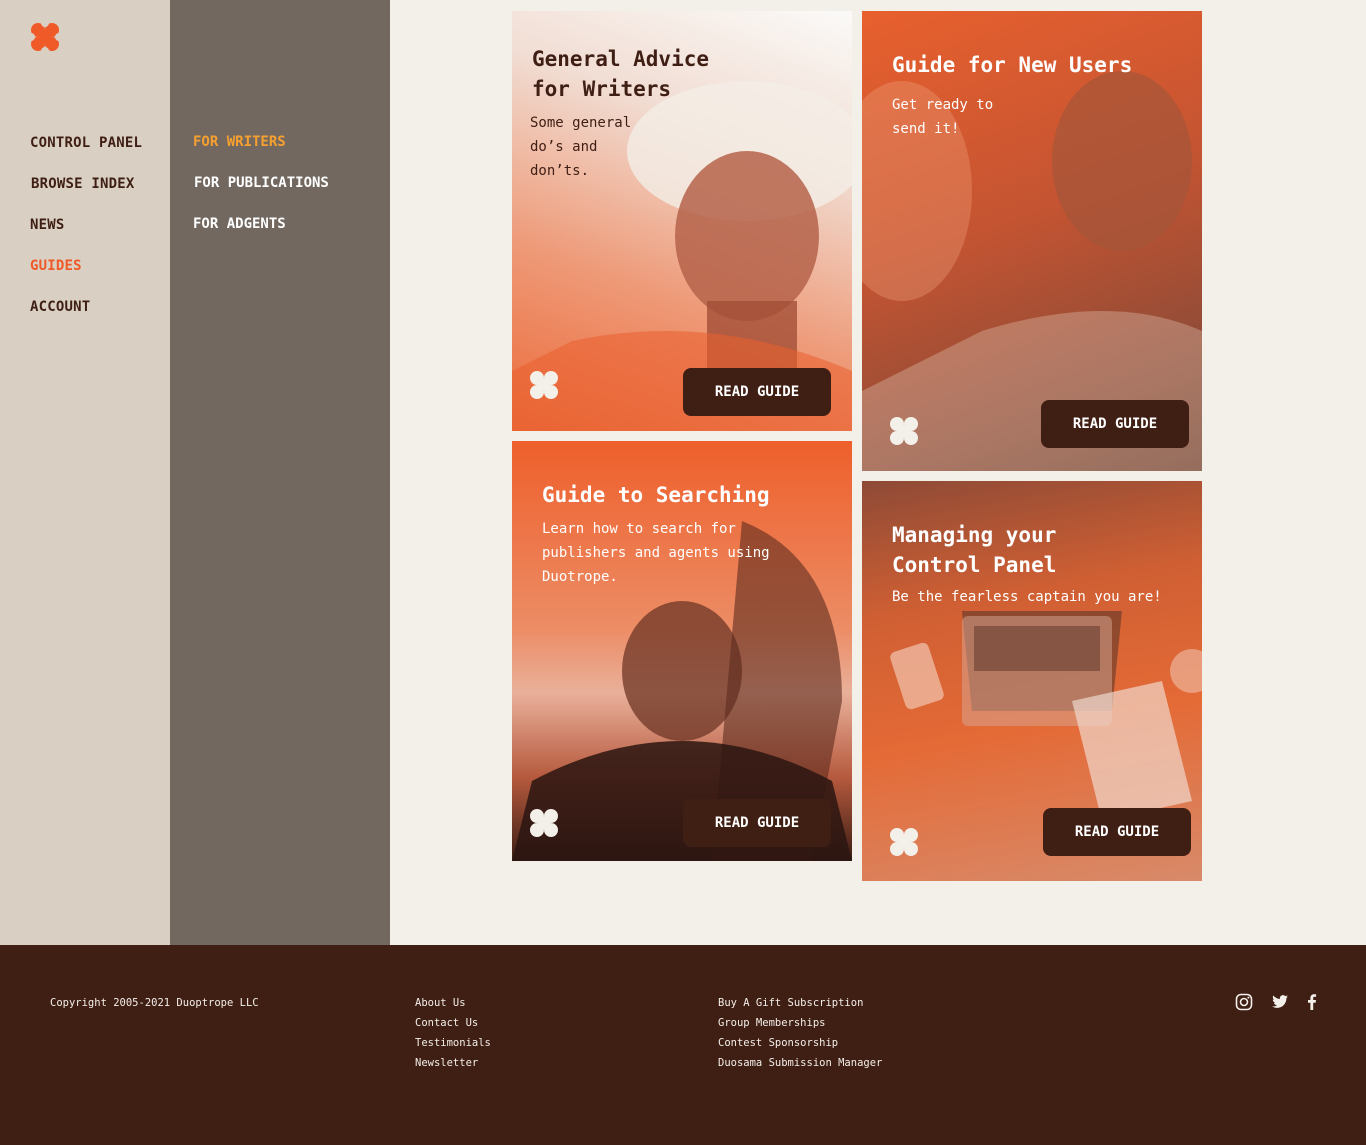 The image size is (1366, 1145). I want to click on nav-item-control-panel: CONTROL PANEL, so click(86, 143).